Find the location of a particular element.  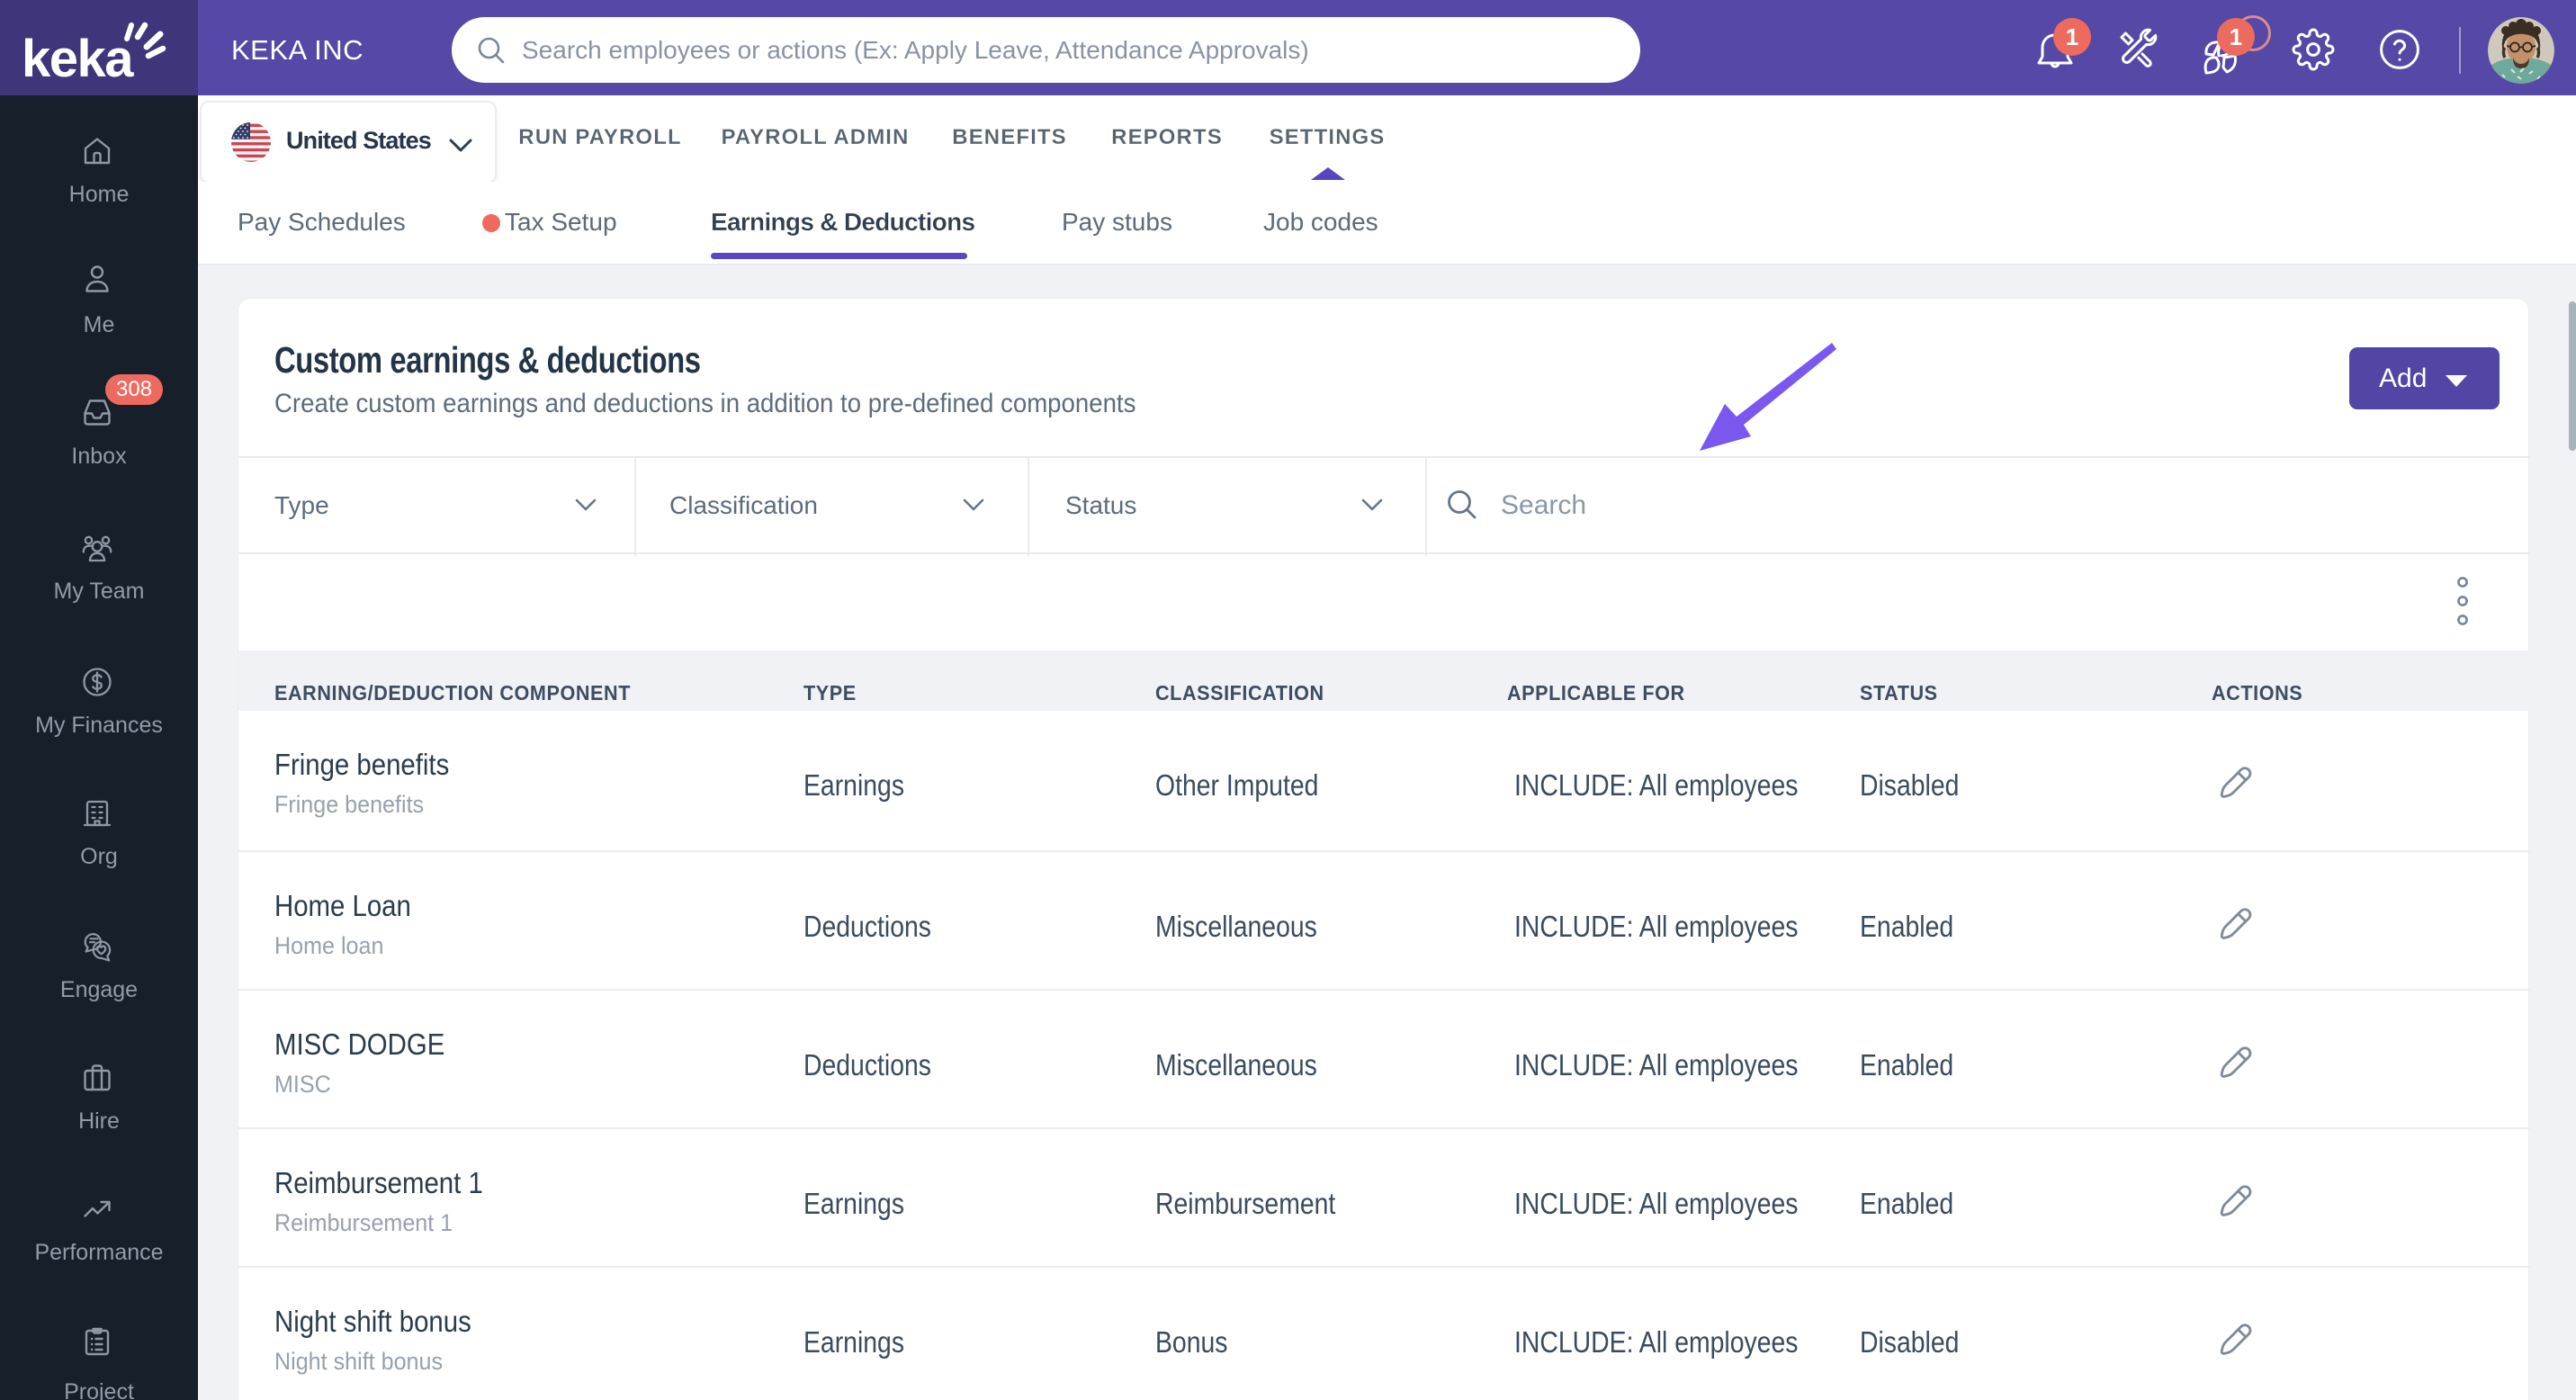

svg-text: keka is located at coordinates (78, 59).